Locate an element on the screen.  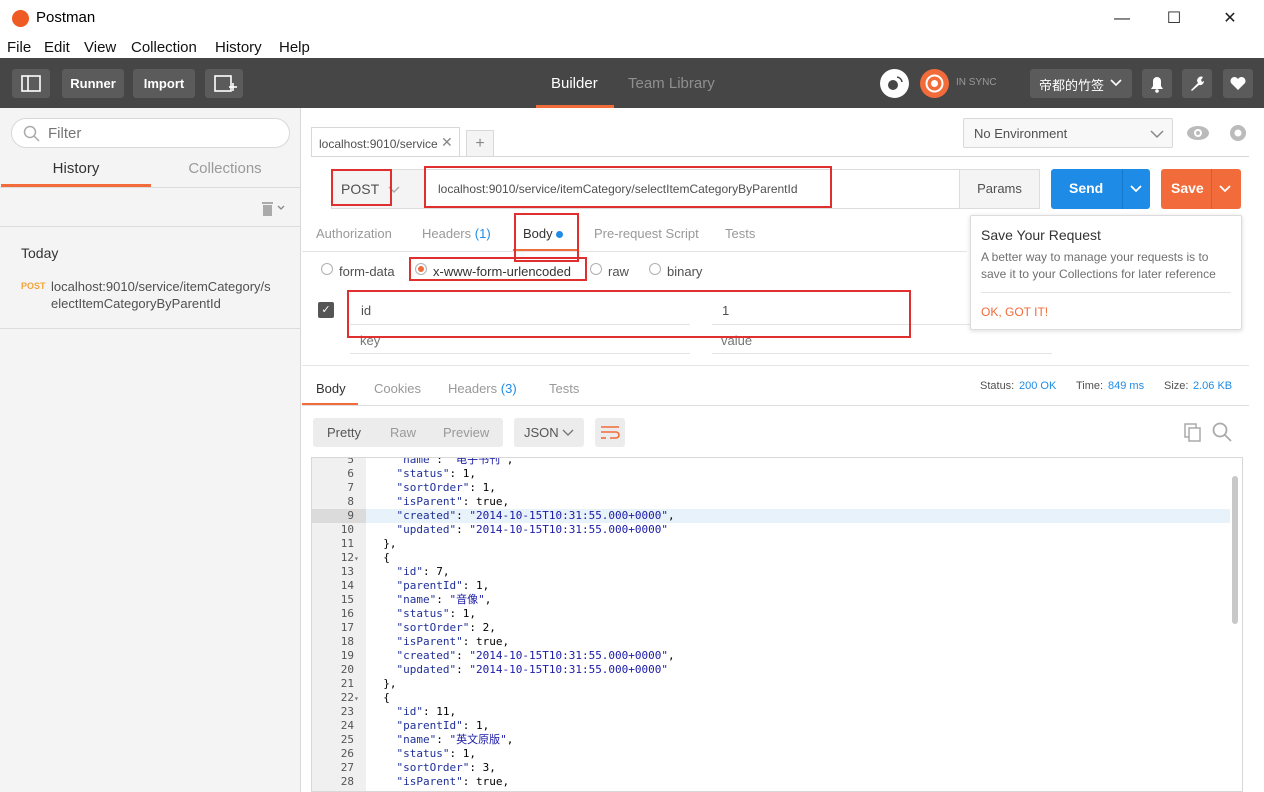
import-button: Import is located at coordinates (164, 83).